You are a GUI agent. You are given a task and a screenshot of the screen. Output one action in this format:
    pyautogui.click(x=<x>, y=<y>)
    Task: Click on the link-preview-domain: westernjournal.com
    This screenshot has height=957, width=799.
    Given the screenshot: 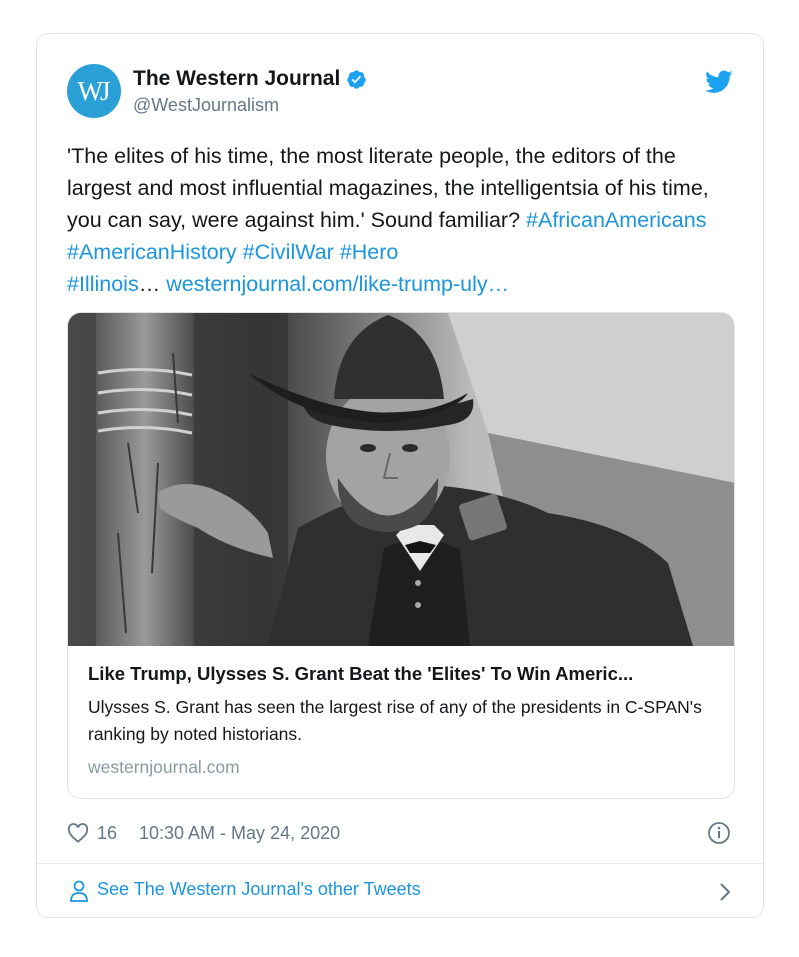 What is the action you would take?
    pyautogui.click(x=164, y=767)
    